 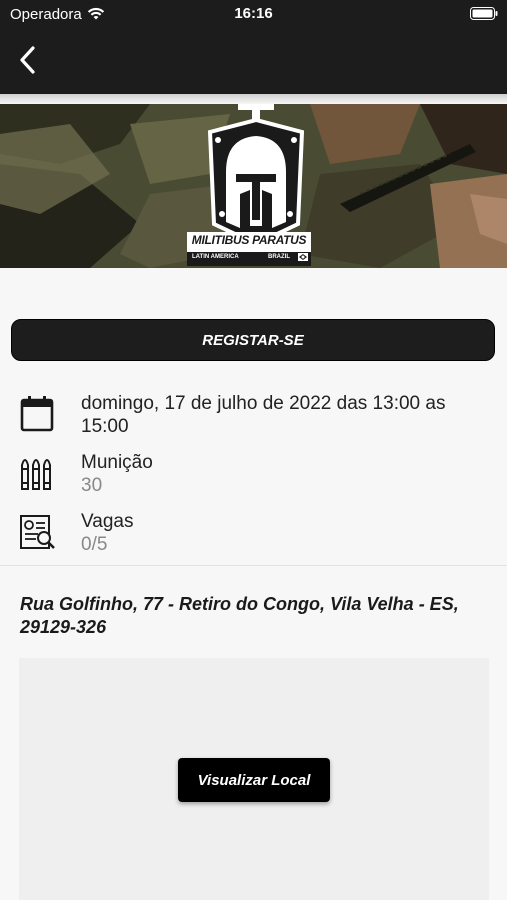 I want to click on ammo-icon, so click(x=36, y=474).